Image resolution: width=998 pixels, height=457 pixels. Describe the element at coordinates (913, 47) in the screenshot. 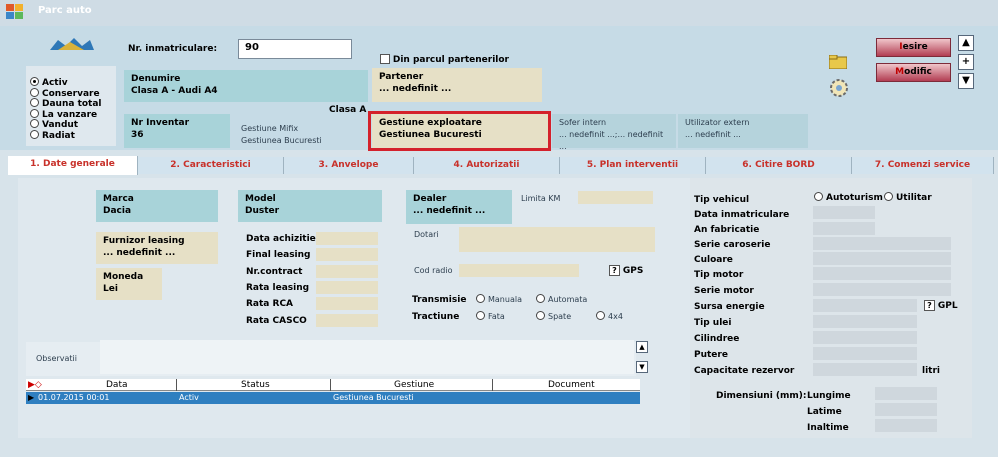

I see `iesire-button: Iesire` at that location.